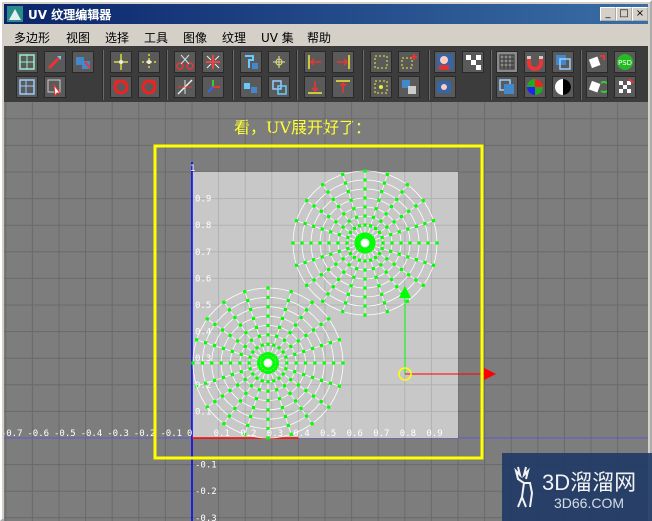  Describe the element at coordinates (535, 87) in the screenshot. I see `rgb-channels-tool` at that location.